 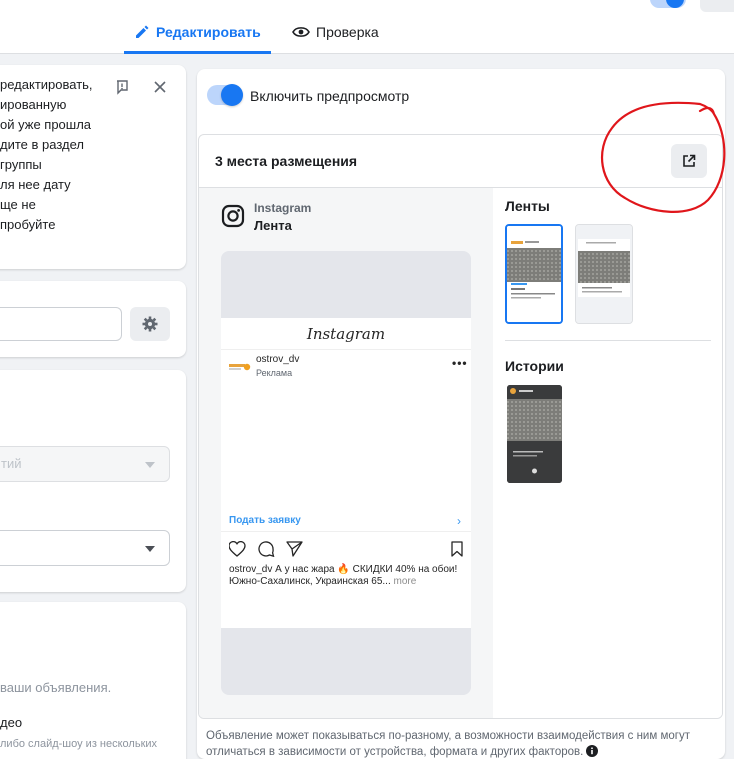 I want to click on comment-icon, so click(x=266, y=549).